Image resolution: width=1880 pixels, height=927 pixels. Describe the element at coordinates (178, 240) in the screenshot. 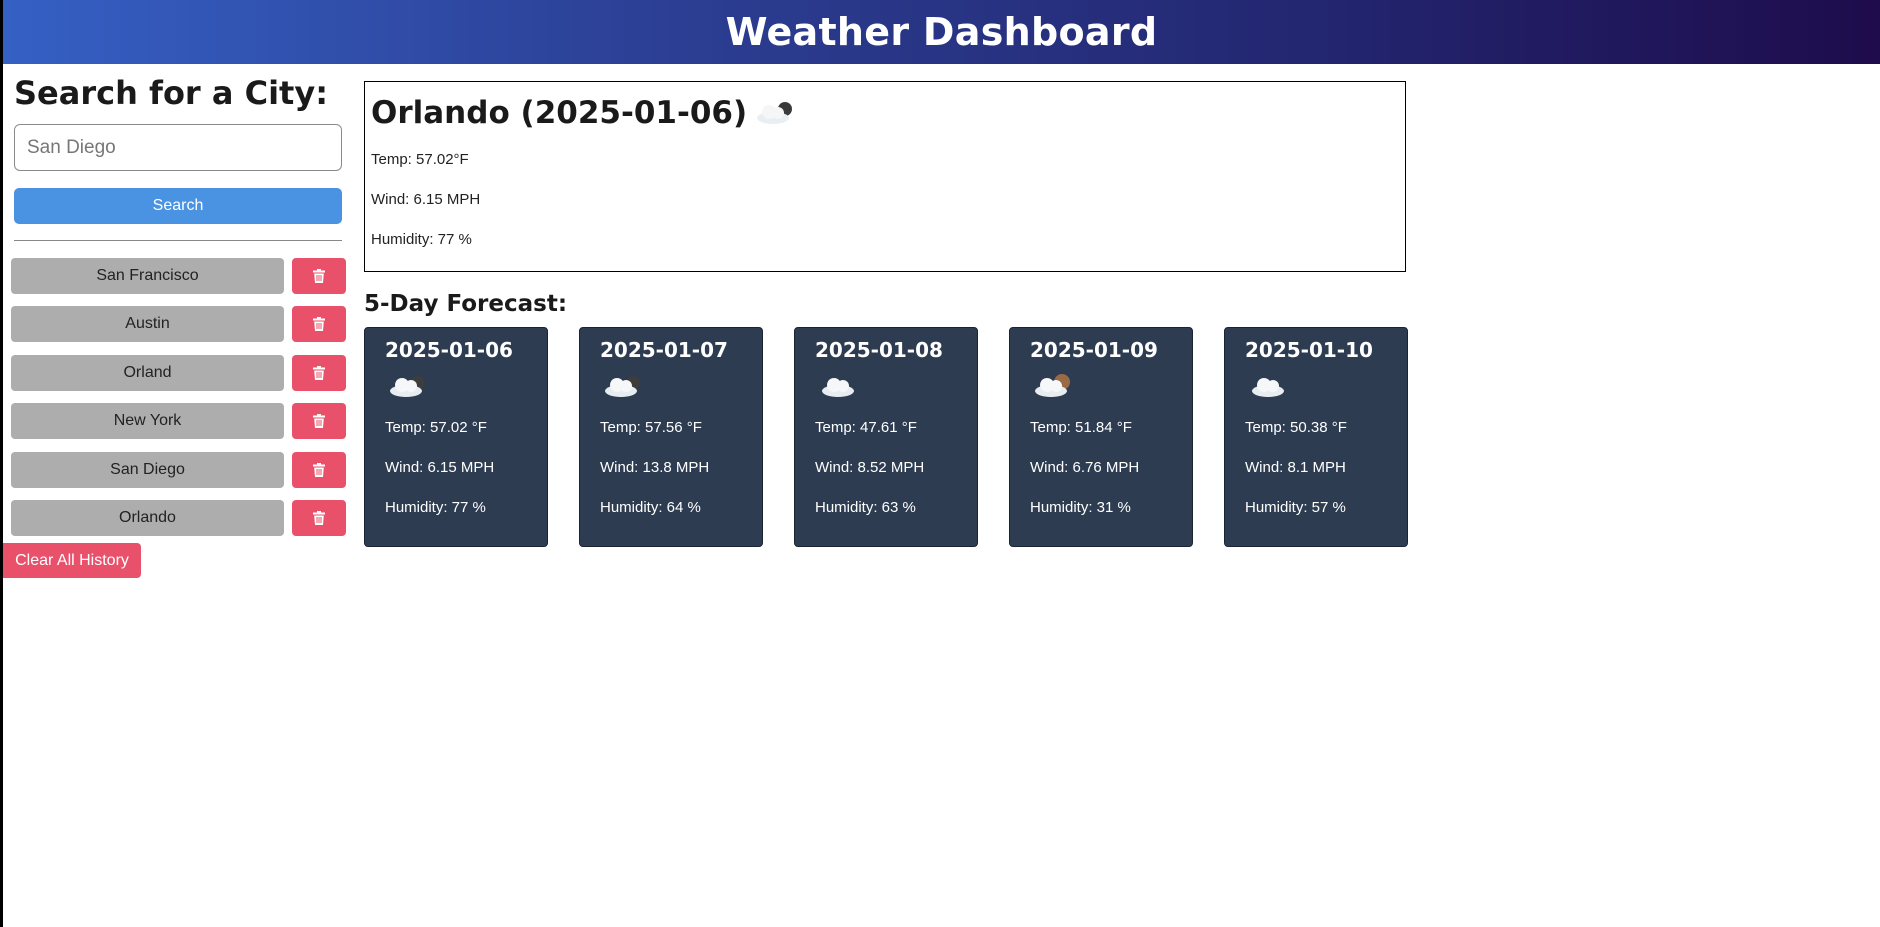

I see `divider` at that location.